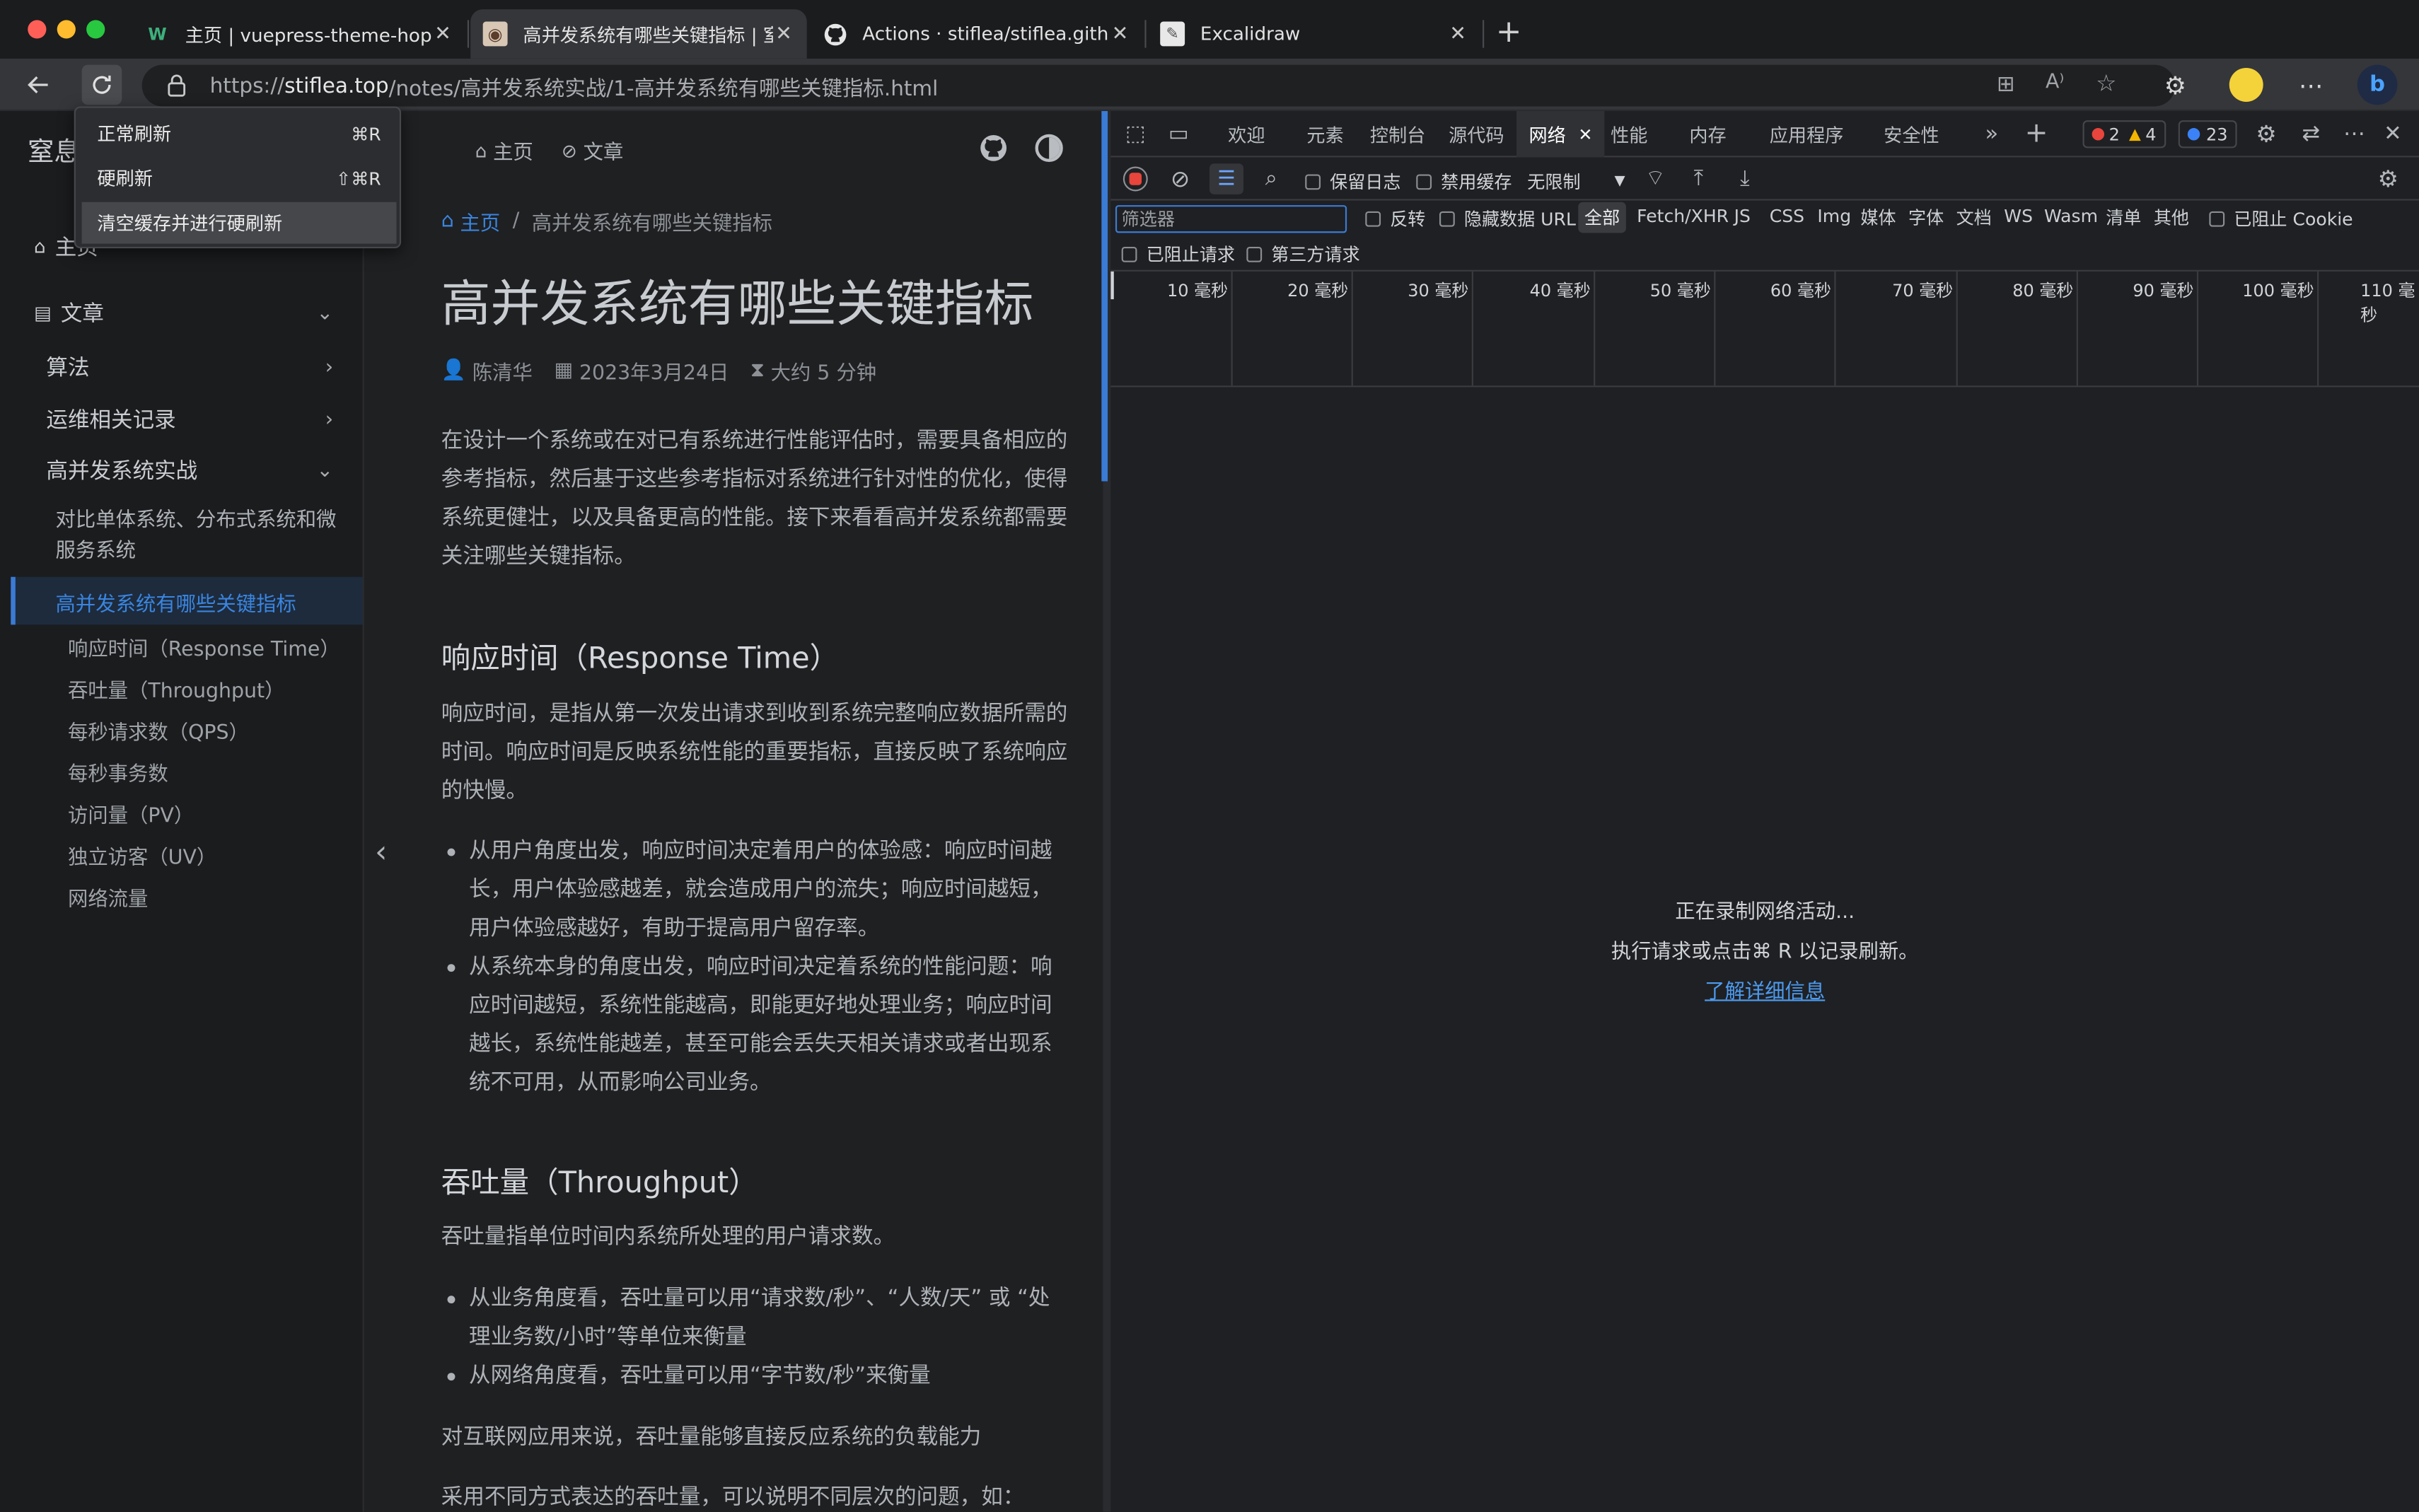 This screenshot has height=1512, width=2419. I want to click on refresh-icon, so click(102, 84).